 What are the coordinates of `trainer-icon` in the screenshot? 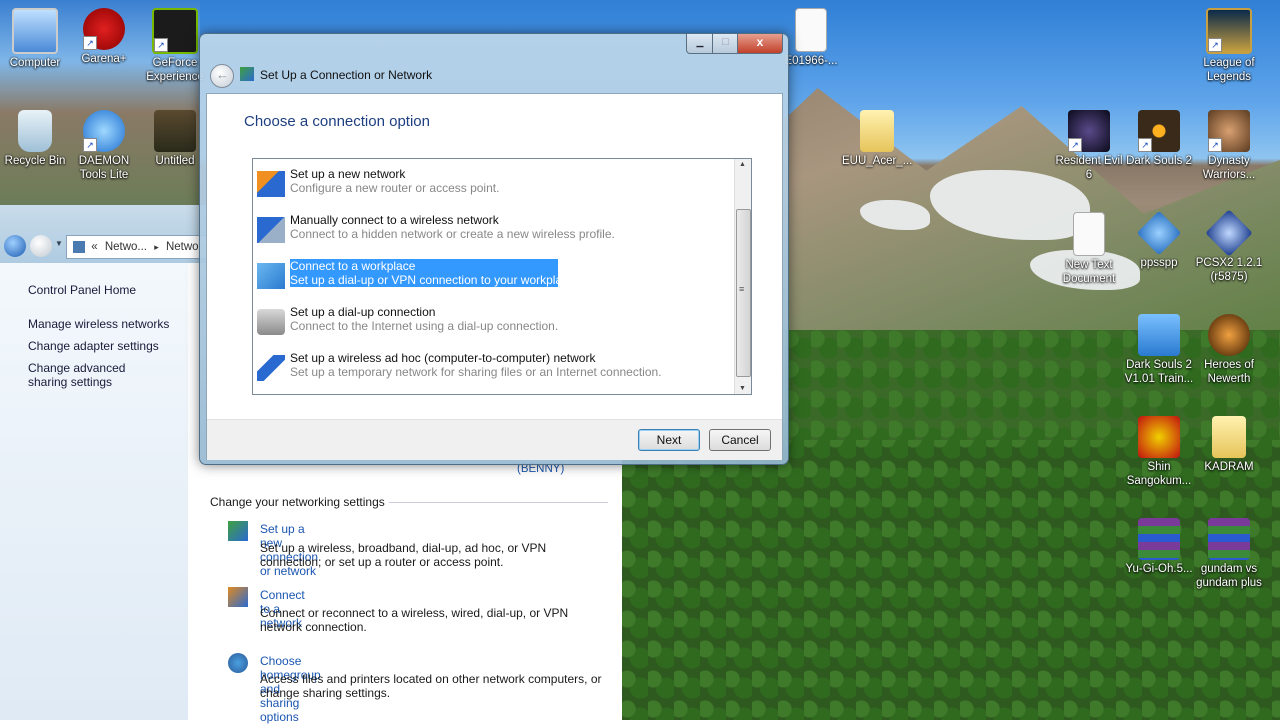 It's located at (1159, 335).